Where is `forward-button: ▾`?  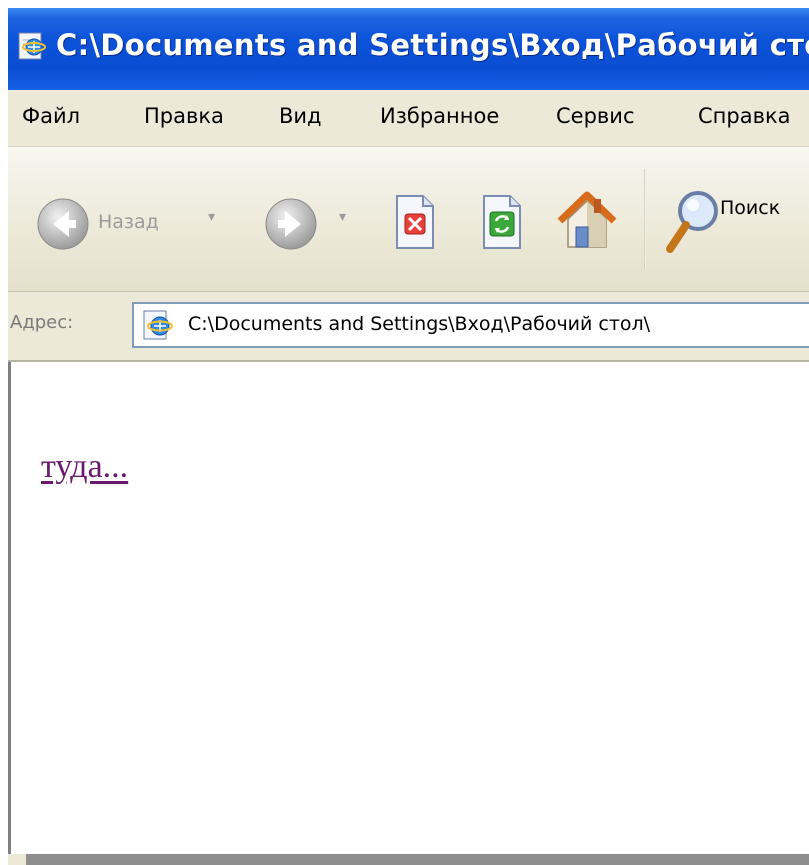 forward-button: ▾ is located at coordinates (314, 224).